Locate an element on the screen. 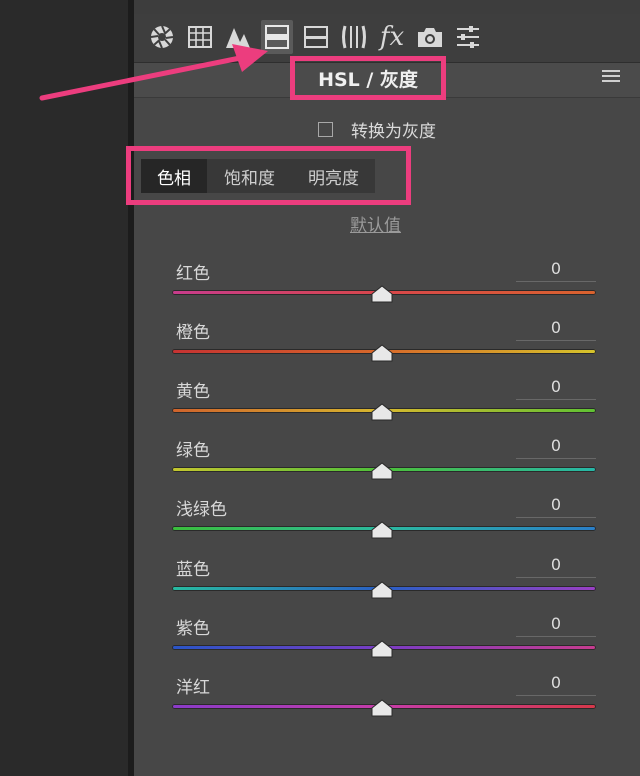  lens-icon is located at coordinates (354, 37).